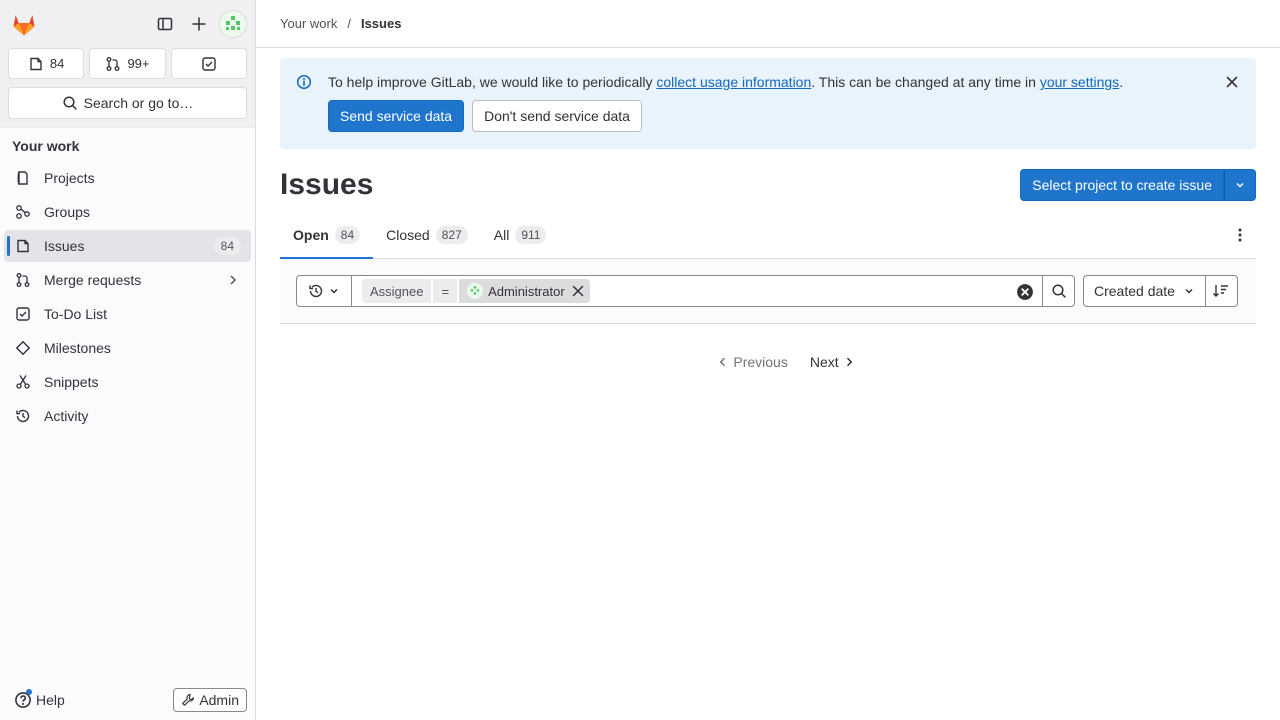 This screenshot has width=1280, height=720. What do you see at coordinates (733, 82) in the screenshot?
I see `collect-usage-link: collect usage information` at bounding box center [733, 82].